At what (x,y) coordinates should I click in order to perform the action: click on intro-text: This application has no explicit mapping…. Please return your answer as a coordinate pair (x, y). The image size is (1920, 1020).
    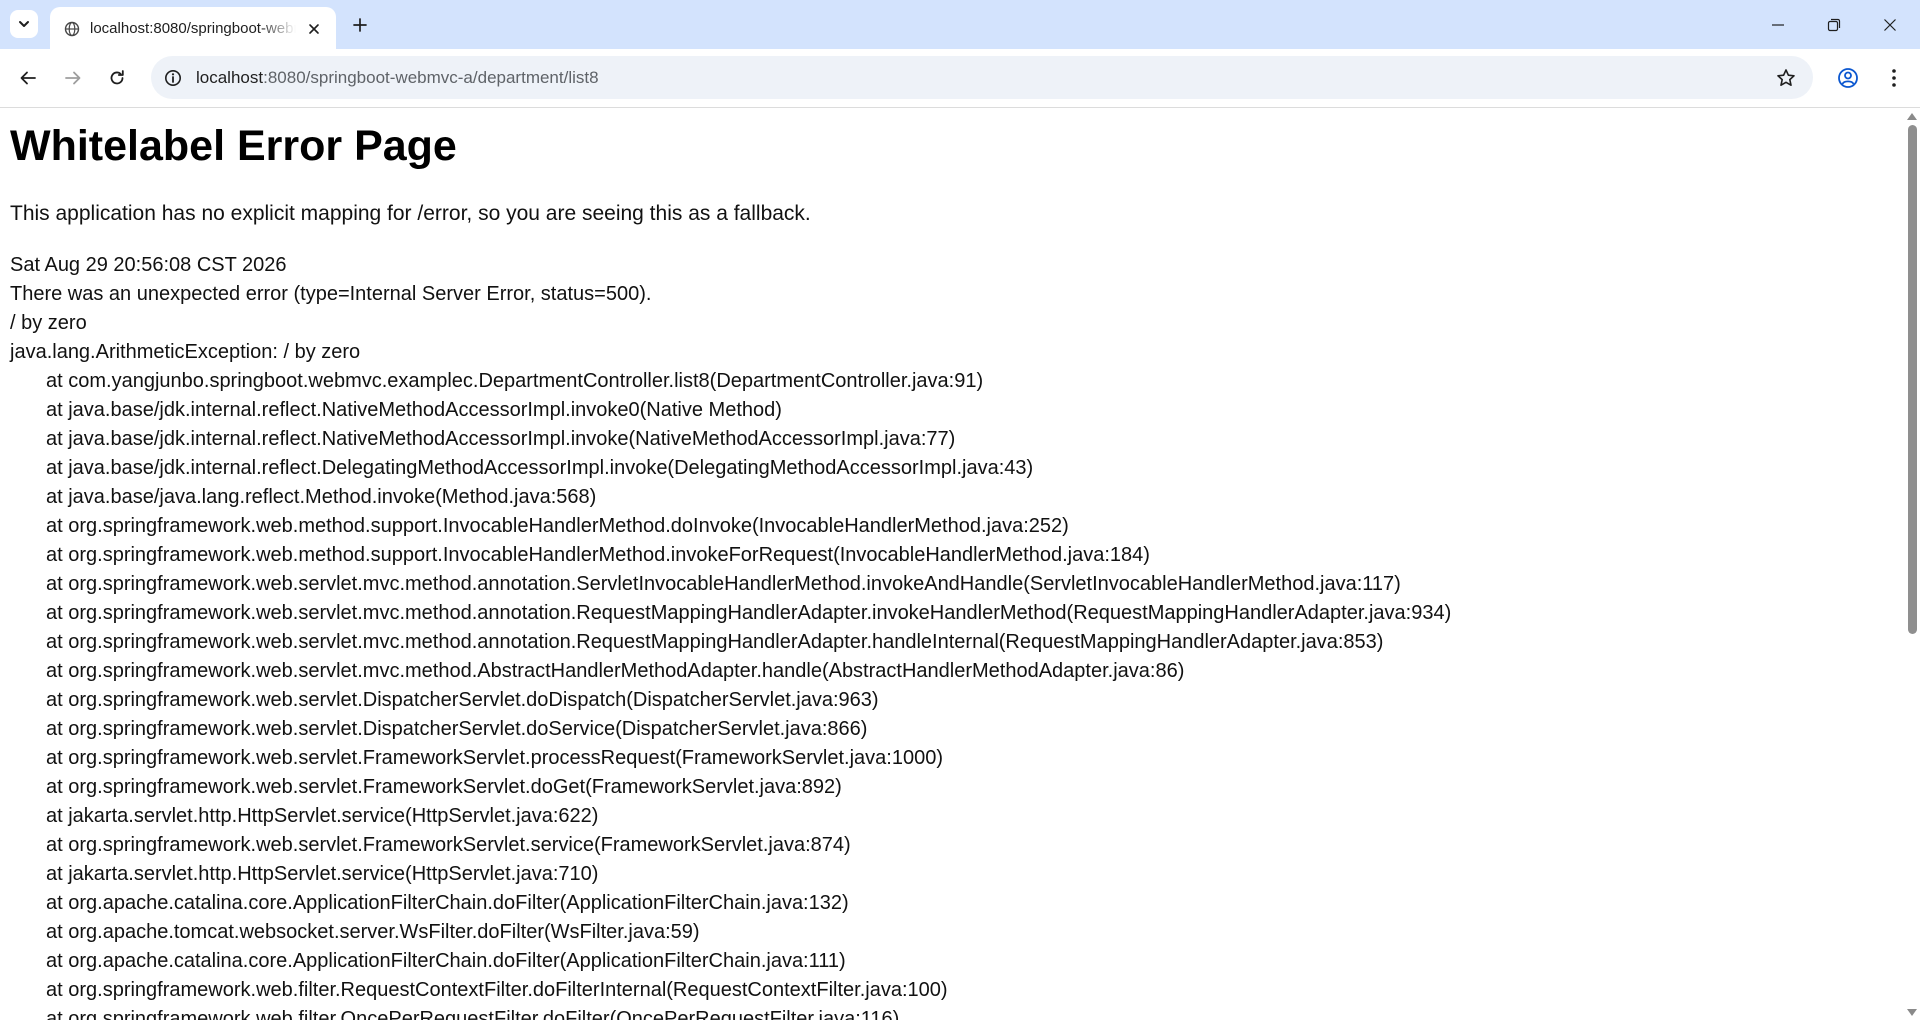
    Looking at the image, I should click on (410, 213).